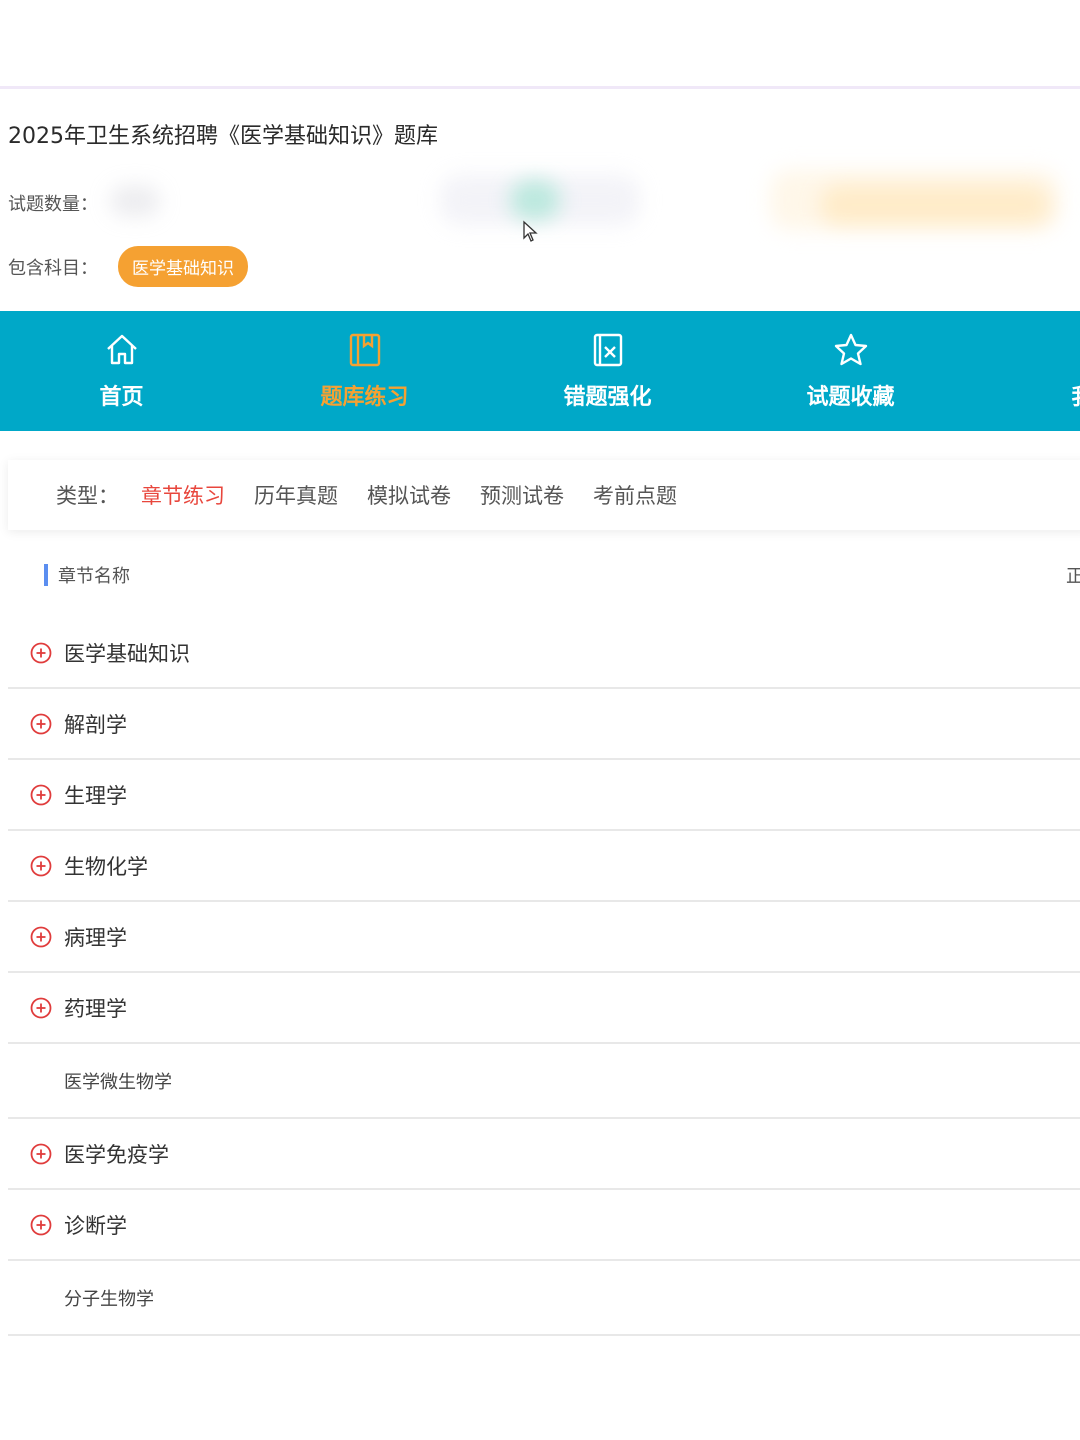 This screenshot has width=1080, height=1440. I want to click on nav-label-home: 首页, so click(121, 397).